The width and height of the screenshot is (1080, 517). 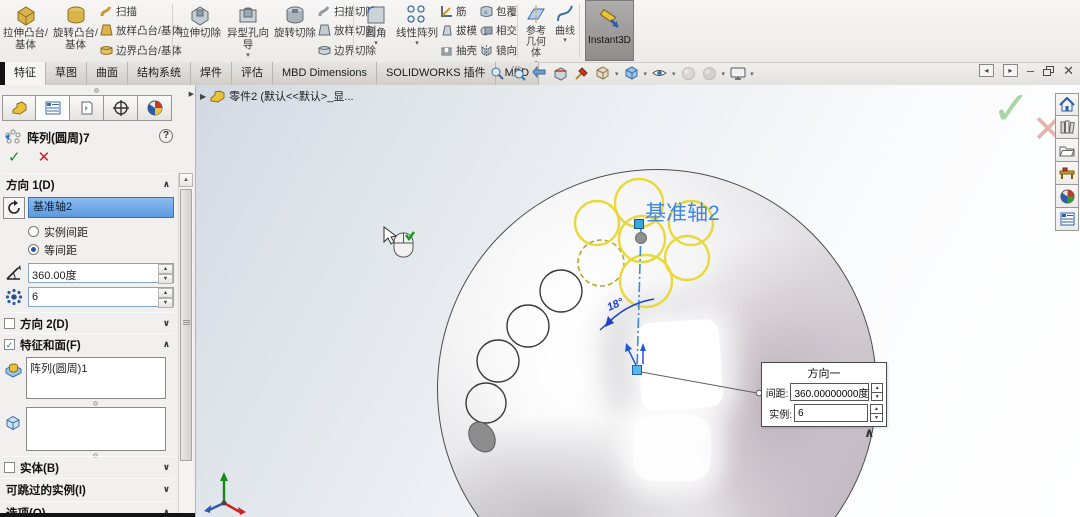 What do you see at coordinates (200, 31) in the screenshot?
I see `extruded-cut-button: 拉伸切除` at bounding box center [200, 31].